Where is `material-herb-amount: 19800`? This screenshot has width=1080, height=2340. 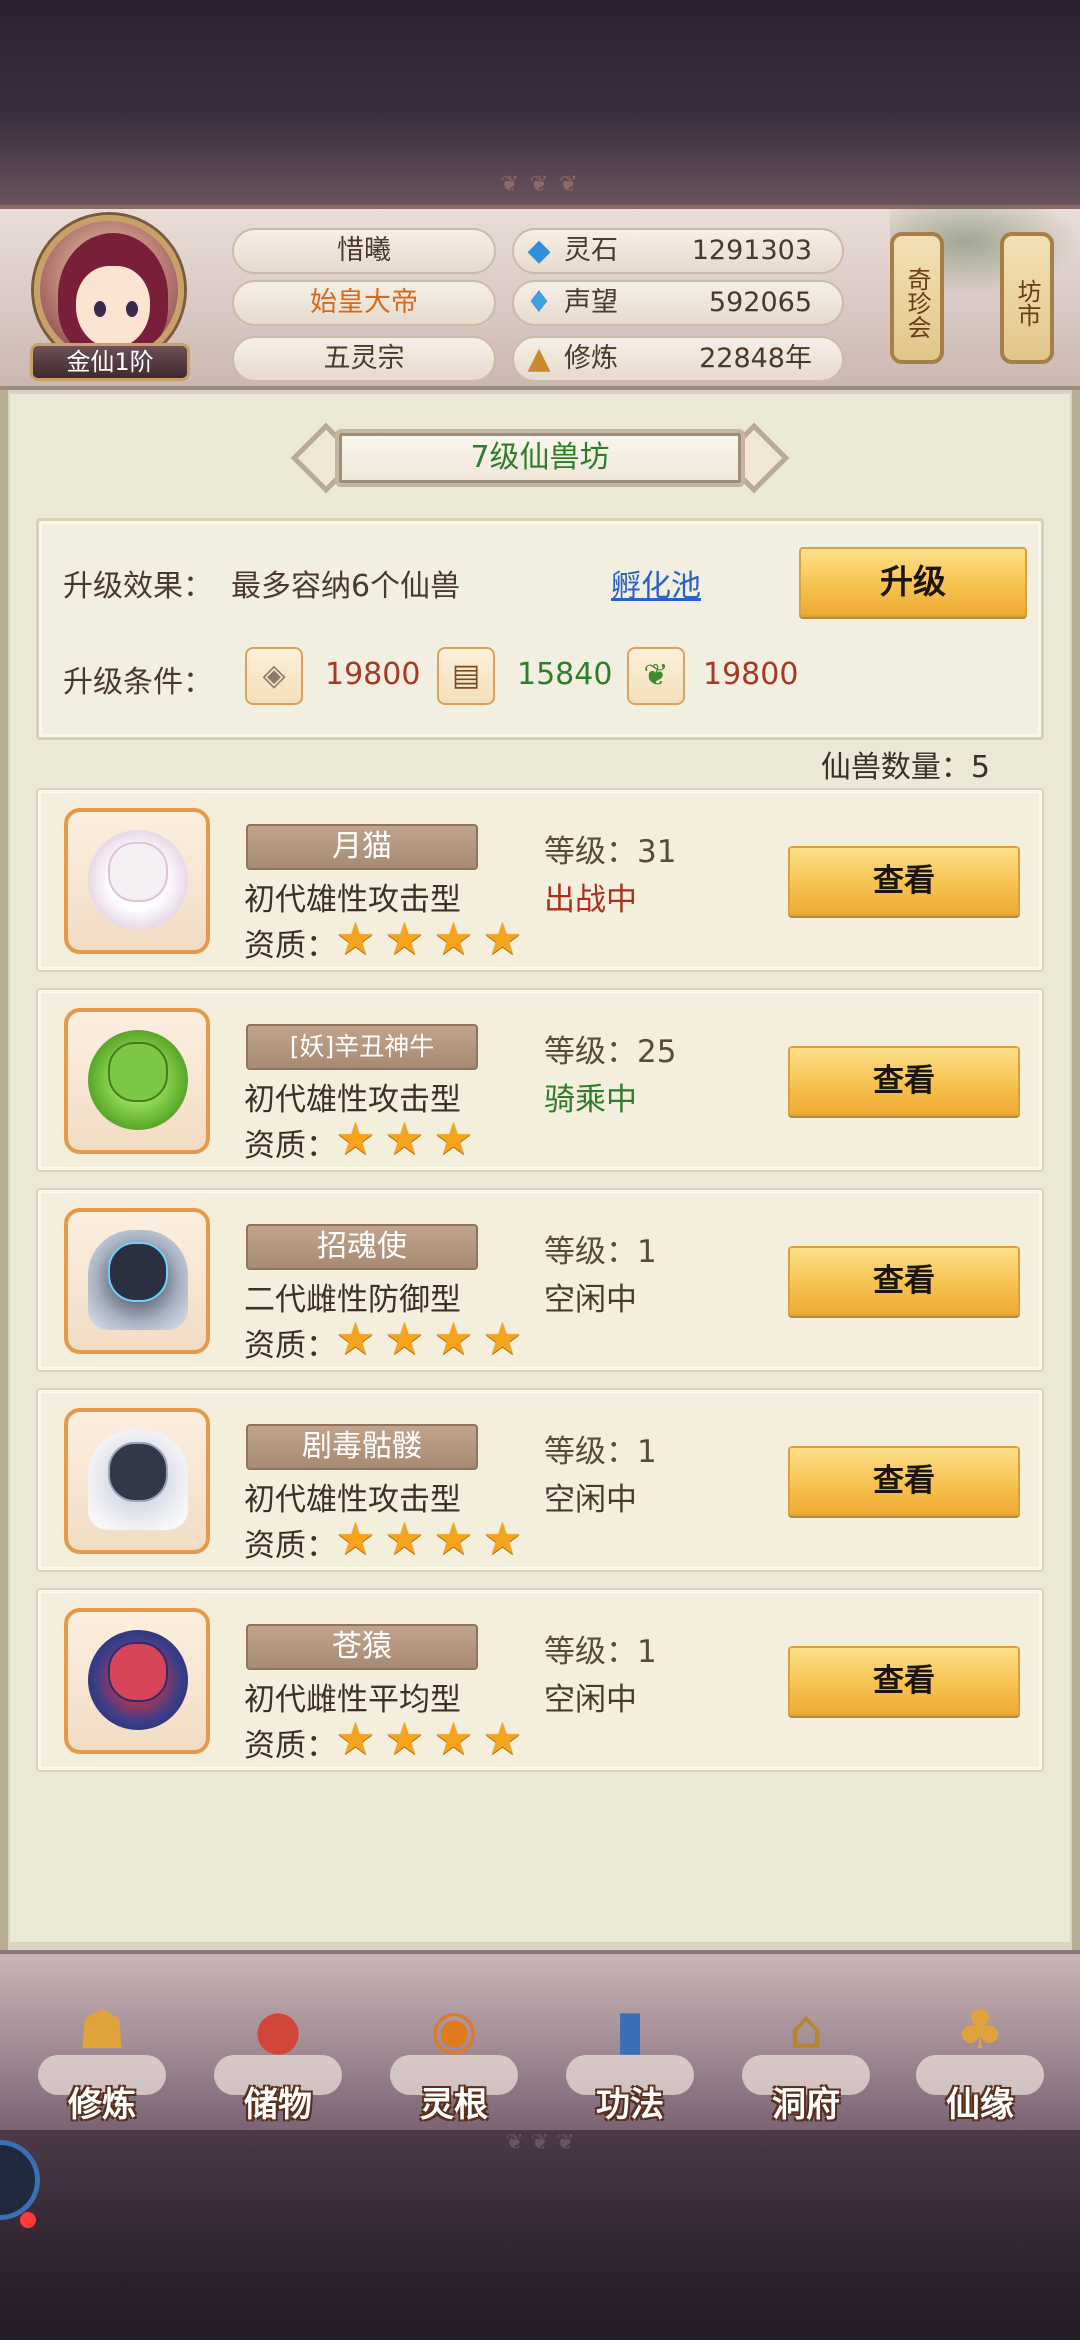
material-herb-amount: 19800 is located at coordinates (751, 674).